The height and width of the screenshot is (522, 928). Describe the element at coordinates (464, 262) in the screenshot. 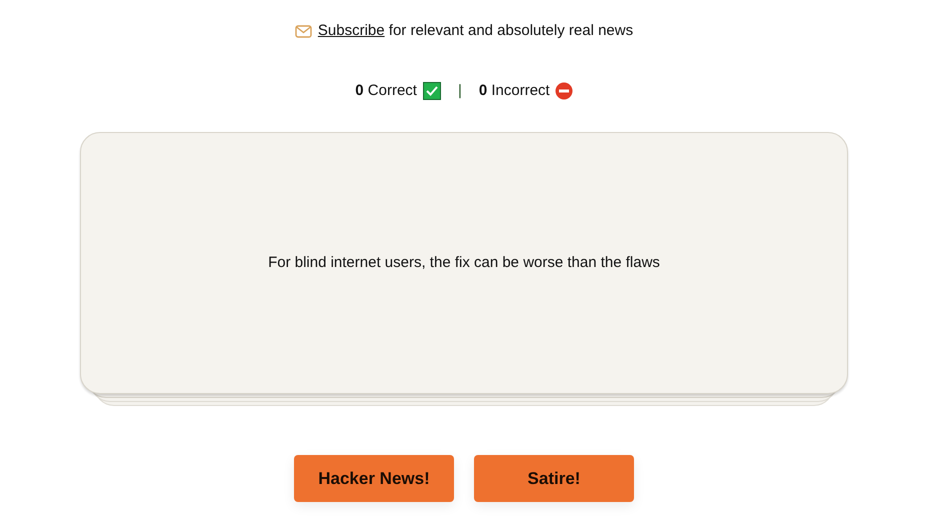

I see `headline-text: For blind internet users, the fix can be worse than the flaws` at that location.